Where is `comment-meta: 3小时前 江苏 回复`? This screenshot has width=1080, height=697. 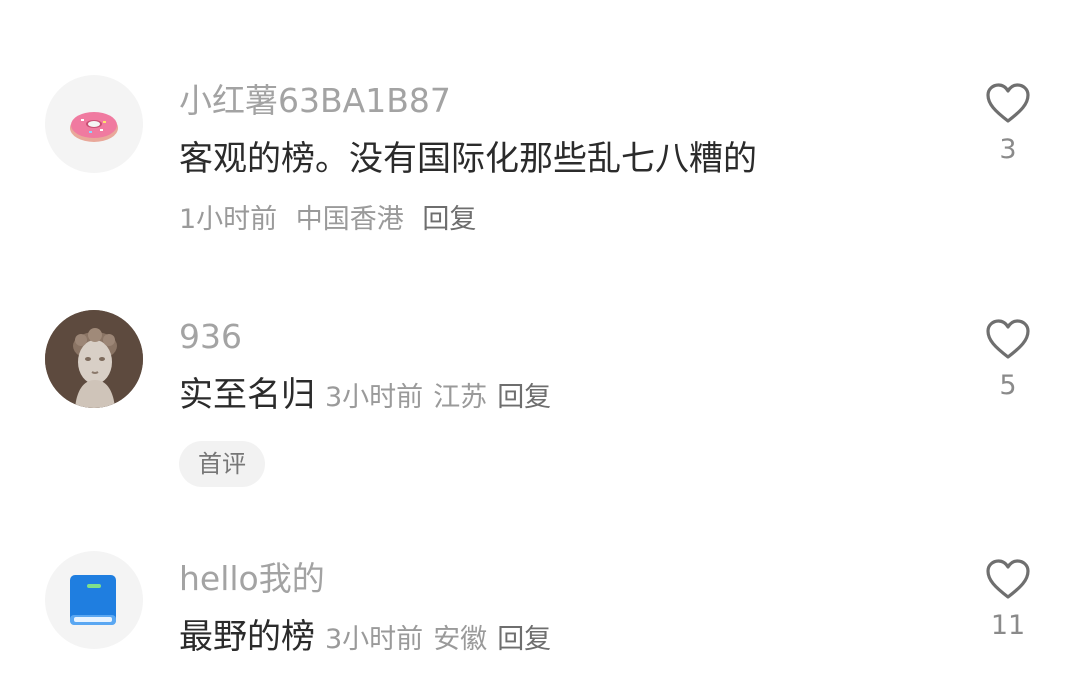
comment-meta: 3小时前 江苏 回复 is located at coordinates (443, 397).